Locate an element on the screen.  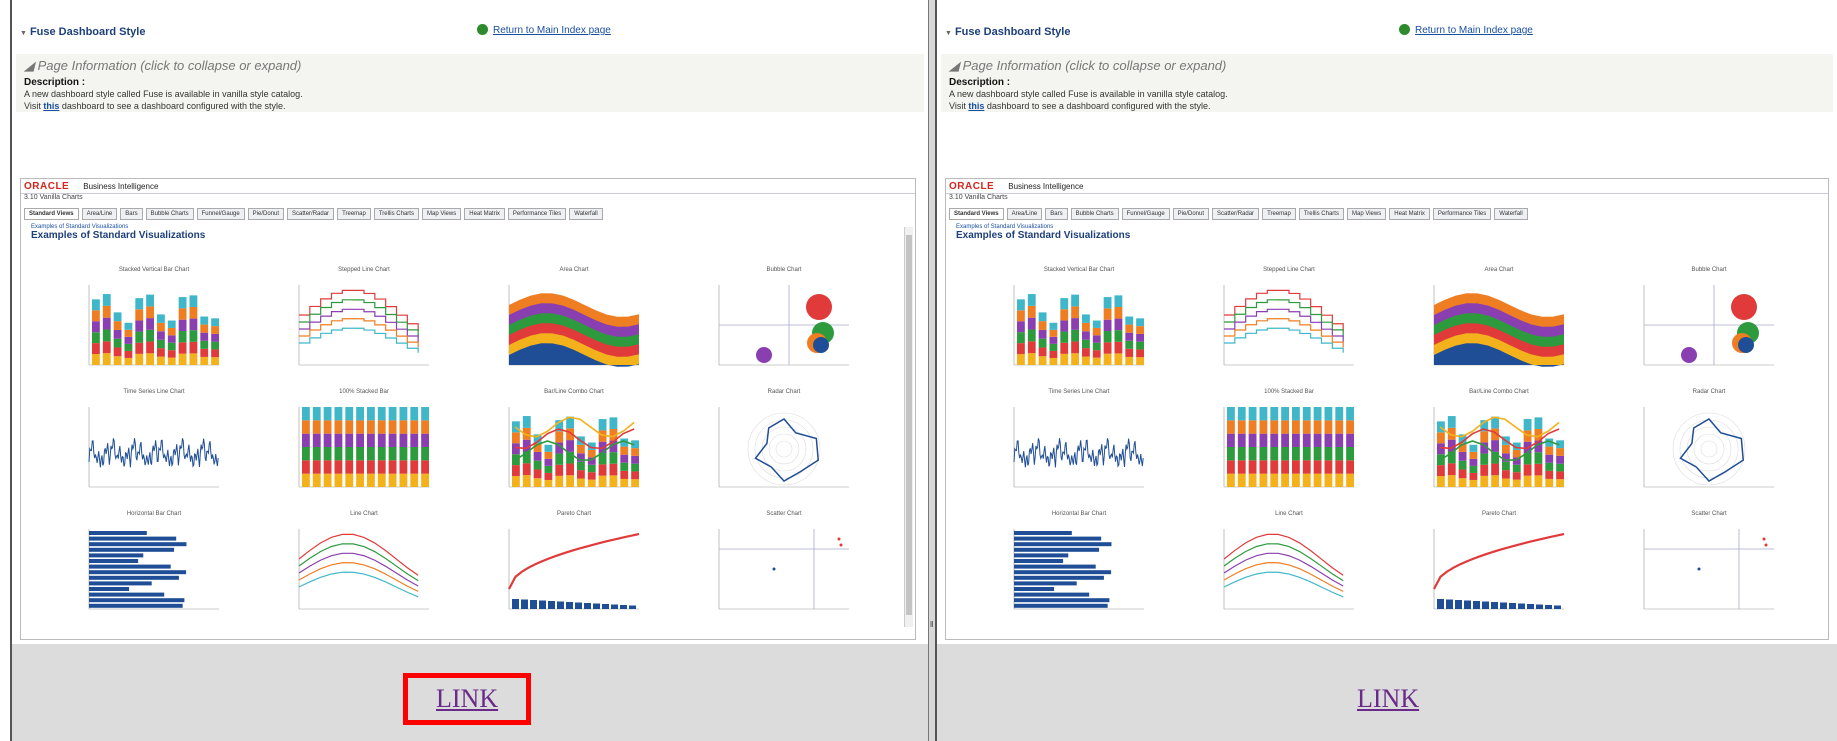
scrollbar-thumb is located at coordinates (909, 425).